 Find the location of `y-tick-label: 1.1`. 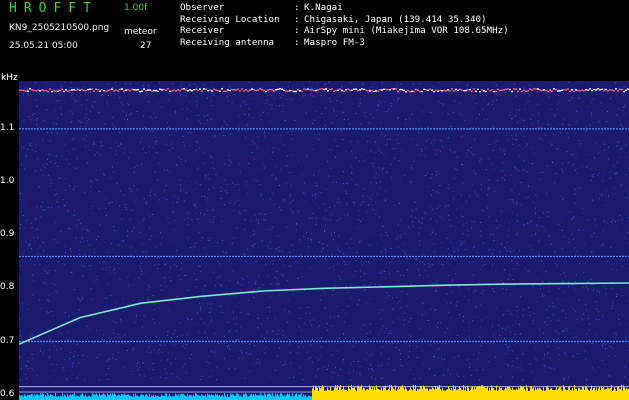

y-tick-label: 1.1 is located at coordinates (7, 127).